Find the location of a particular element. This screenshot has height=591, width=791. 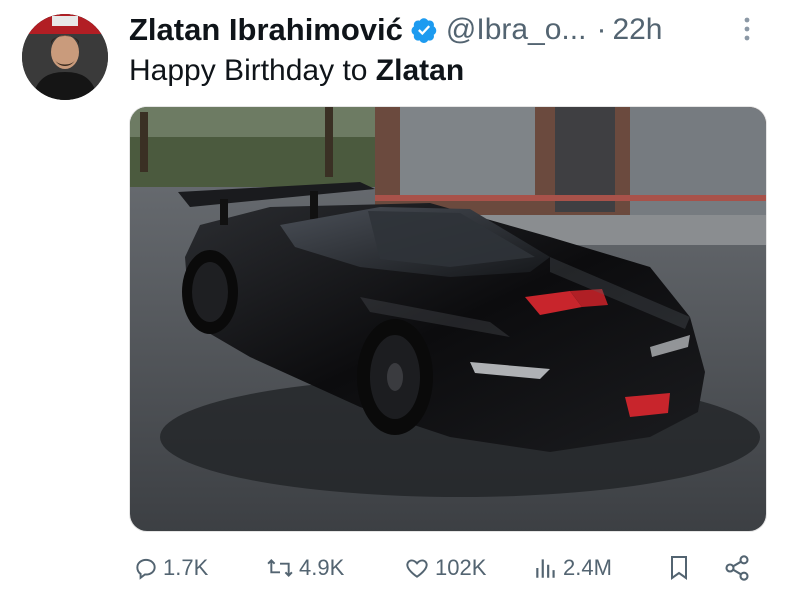

heart-icon is located at coordinates (417, 568).